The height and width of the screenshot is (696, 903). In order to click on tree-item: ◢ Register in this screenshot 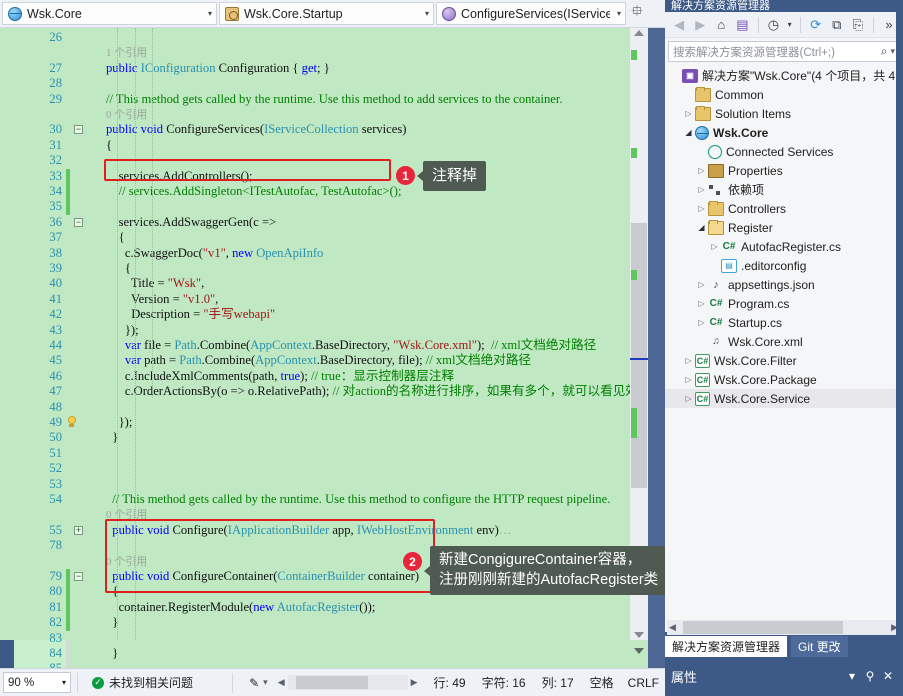, I will do `click(784, 227)`.